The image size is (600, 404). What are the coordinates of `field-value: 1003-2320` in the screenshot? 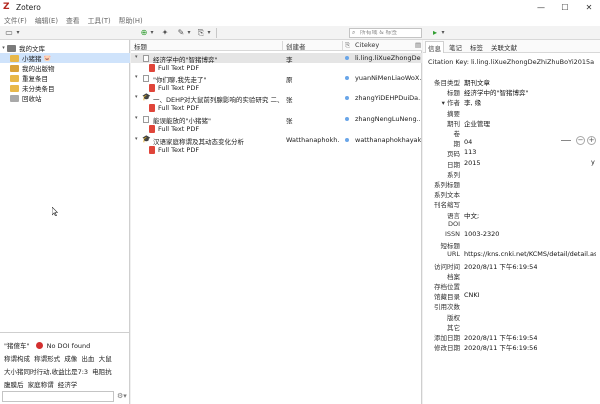 It's located at (481, 234).